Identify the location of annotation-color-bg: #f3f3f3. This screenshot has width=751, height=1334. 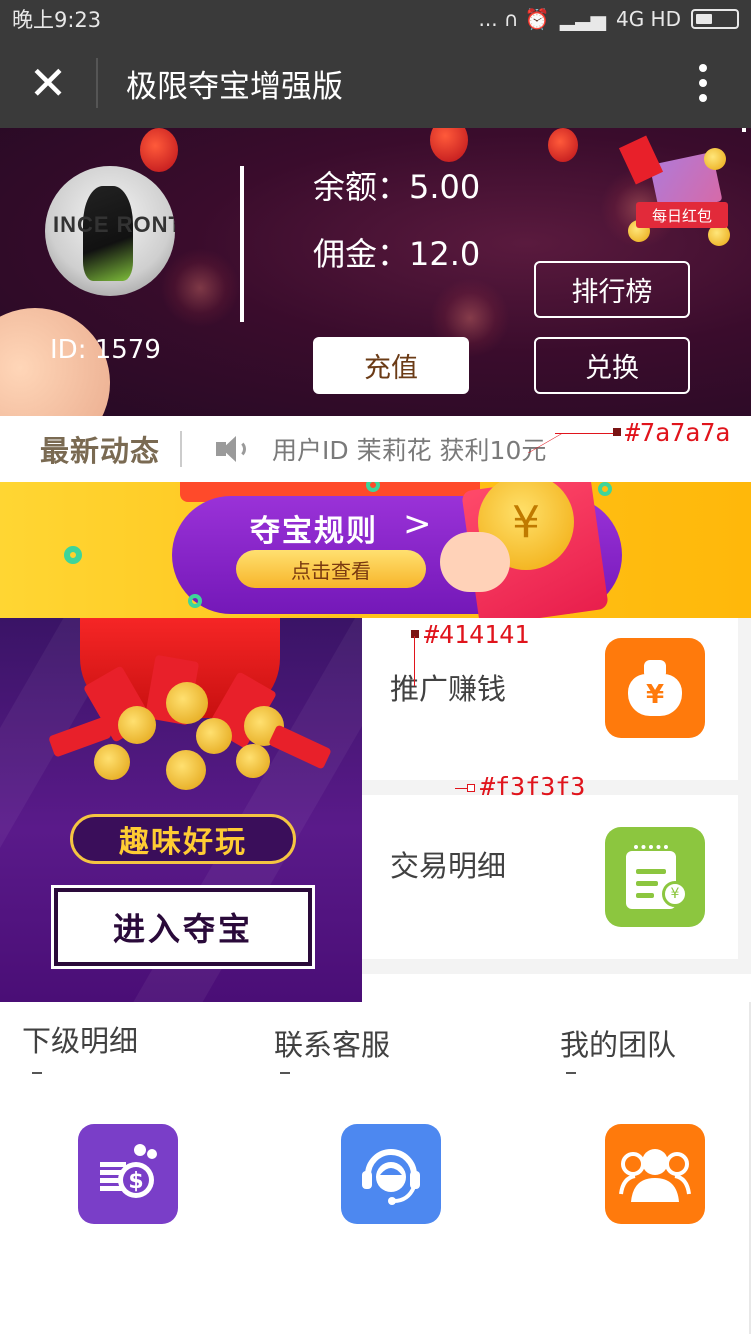
(533, 786).